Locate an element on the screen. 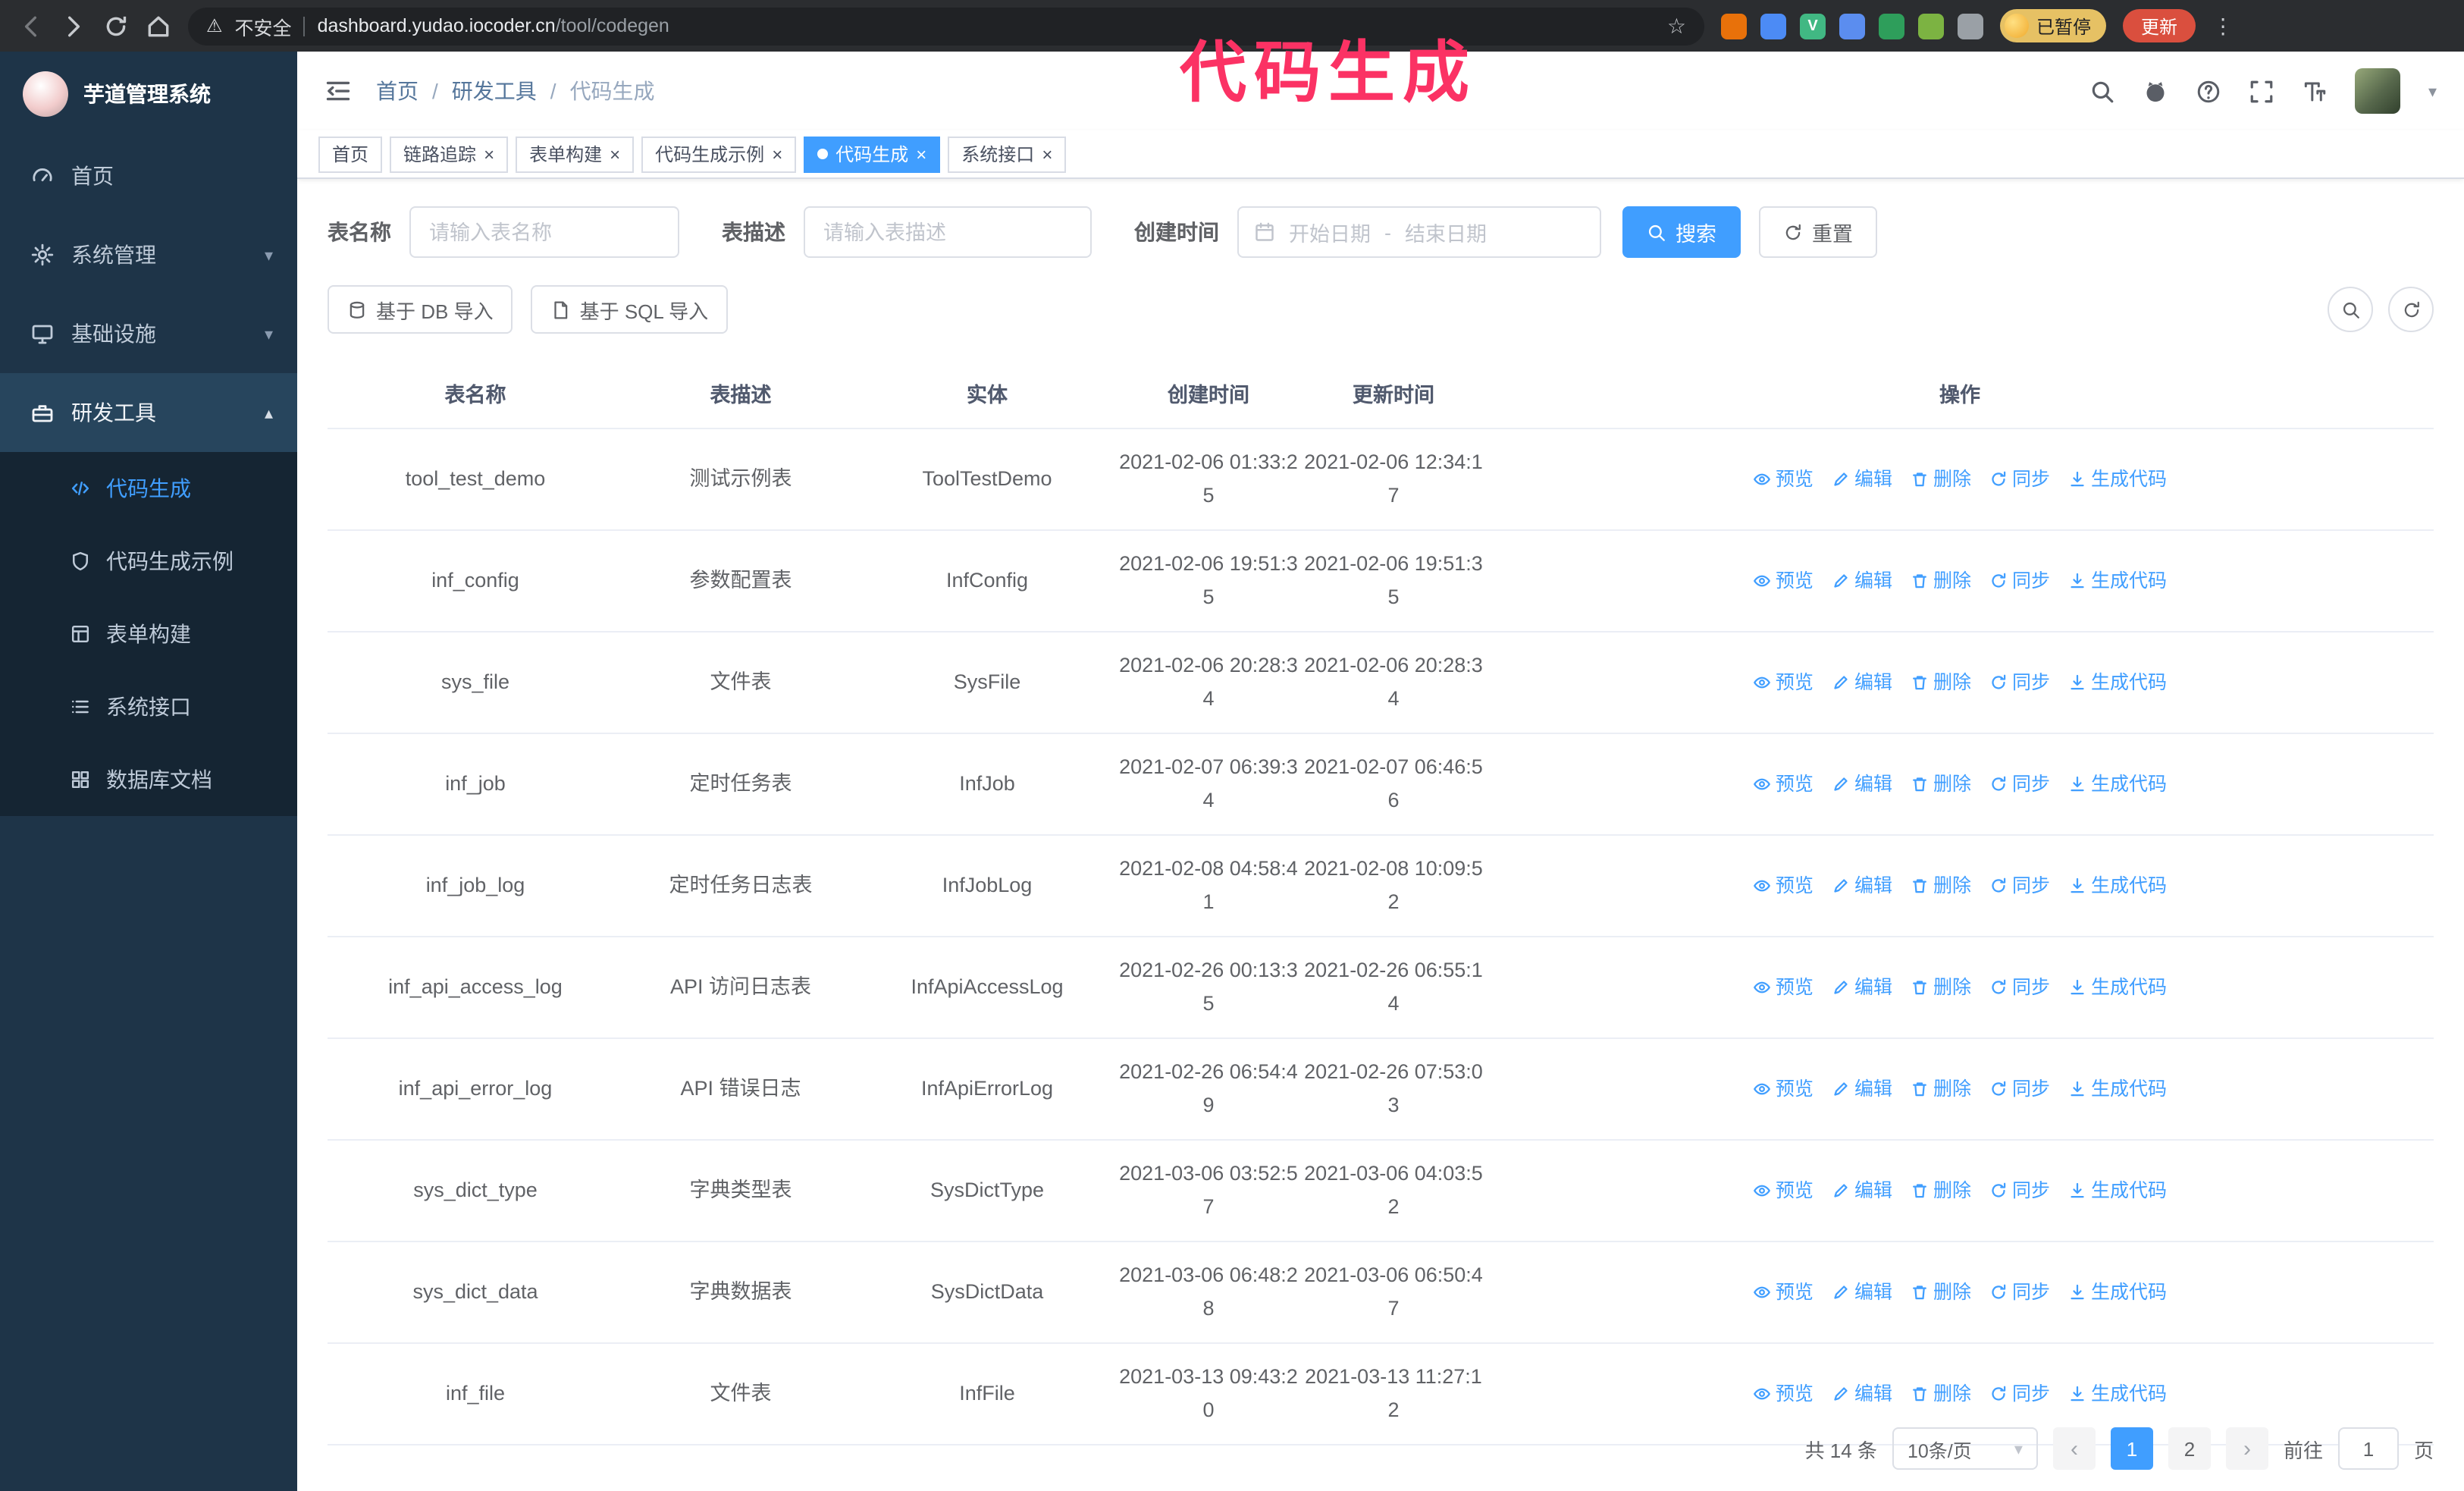 The image size is (2464, 1491). prev-page-button: ‹ is located at coordinates (2074, 1448).